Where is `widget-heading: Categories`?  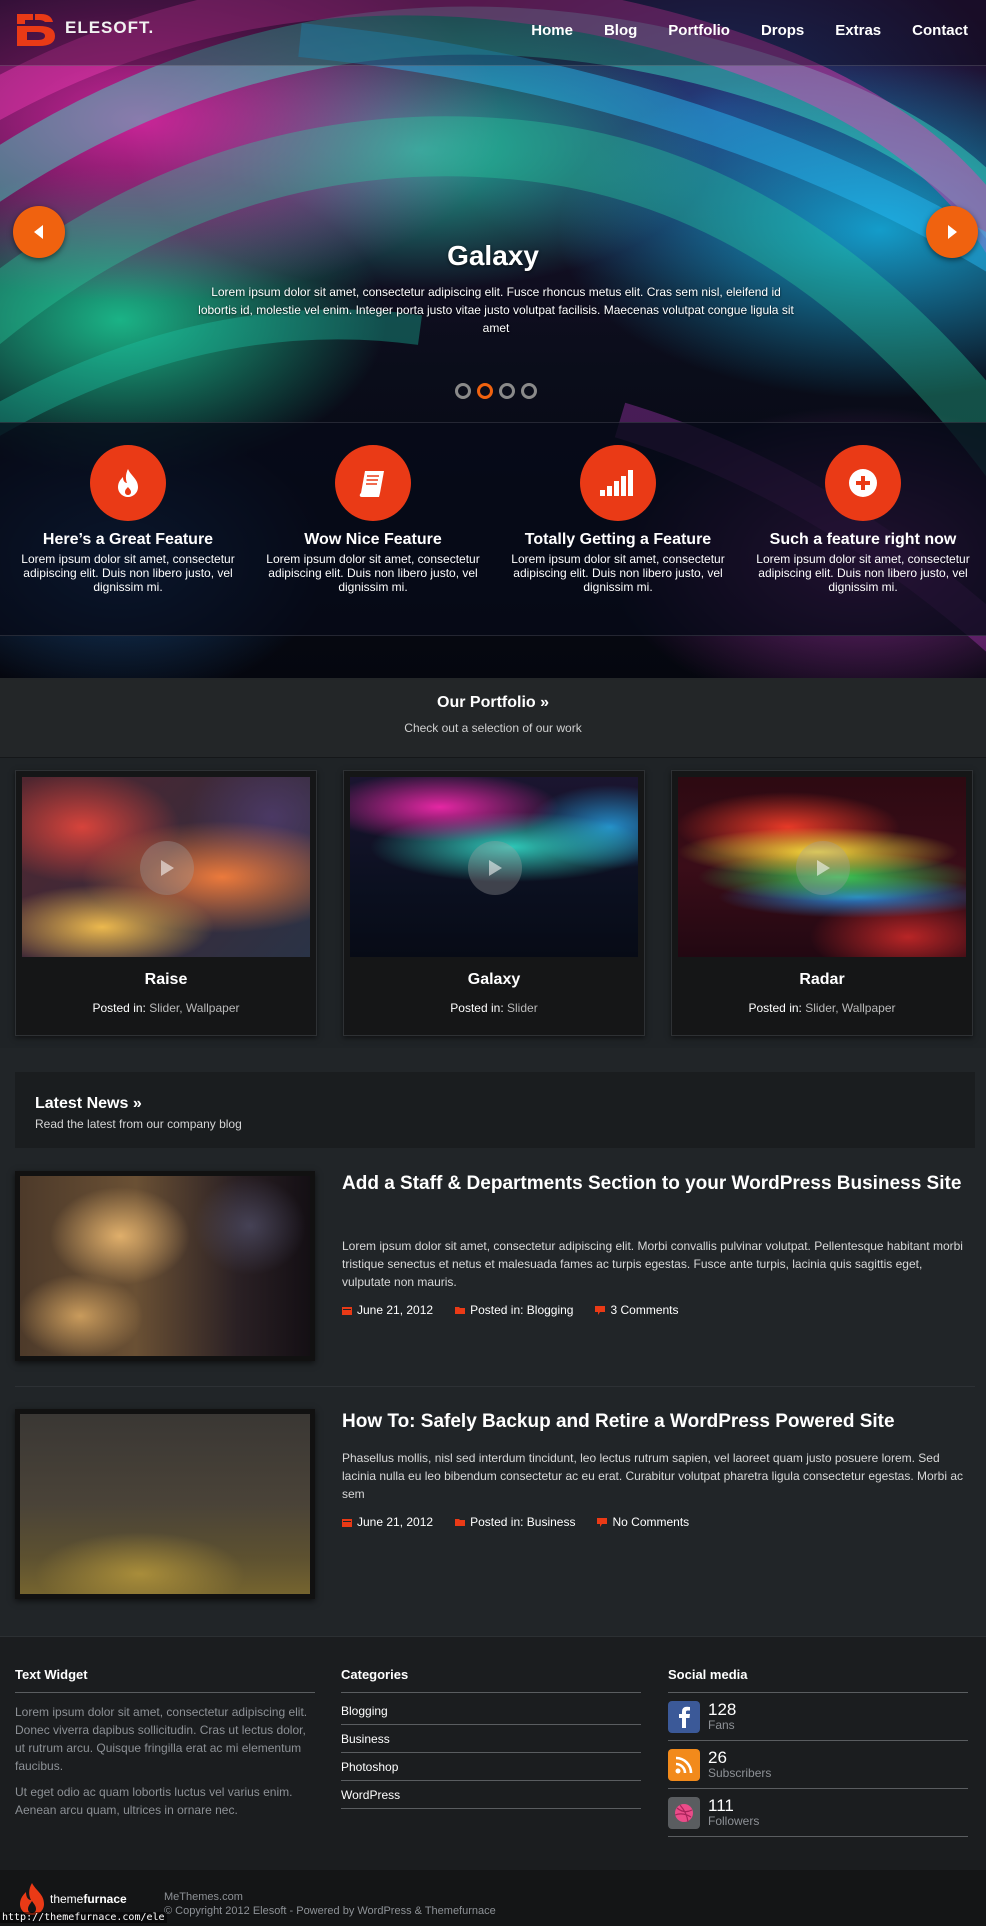 widget-heading: Categories is located at coordinates (491, 1680).